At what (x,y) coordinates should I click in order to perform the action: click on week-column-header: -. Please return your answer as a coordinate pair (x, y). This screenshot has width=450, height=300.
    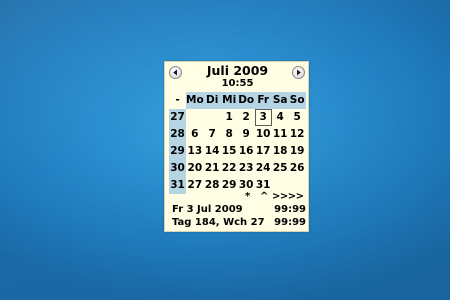
    Looking at the image, I should click on (177, 100).